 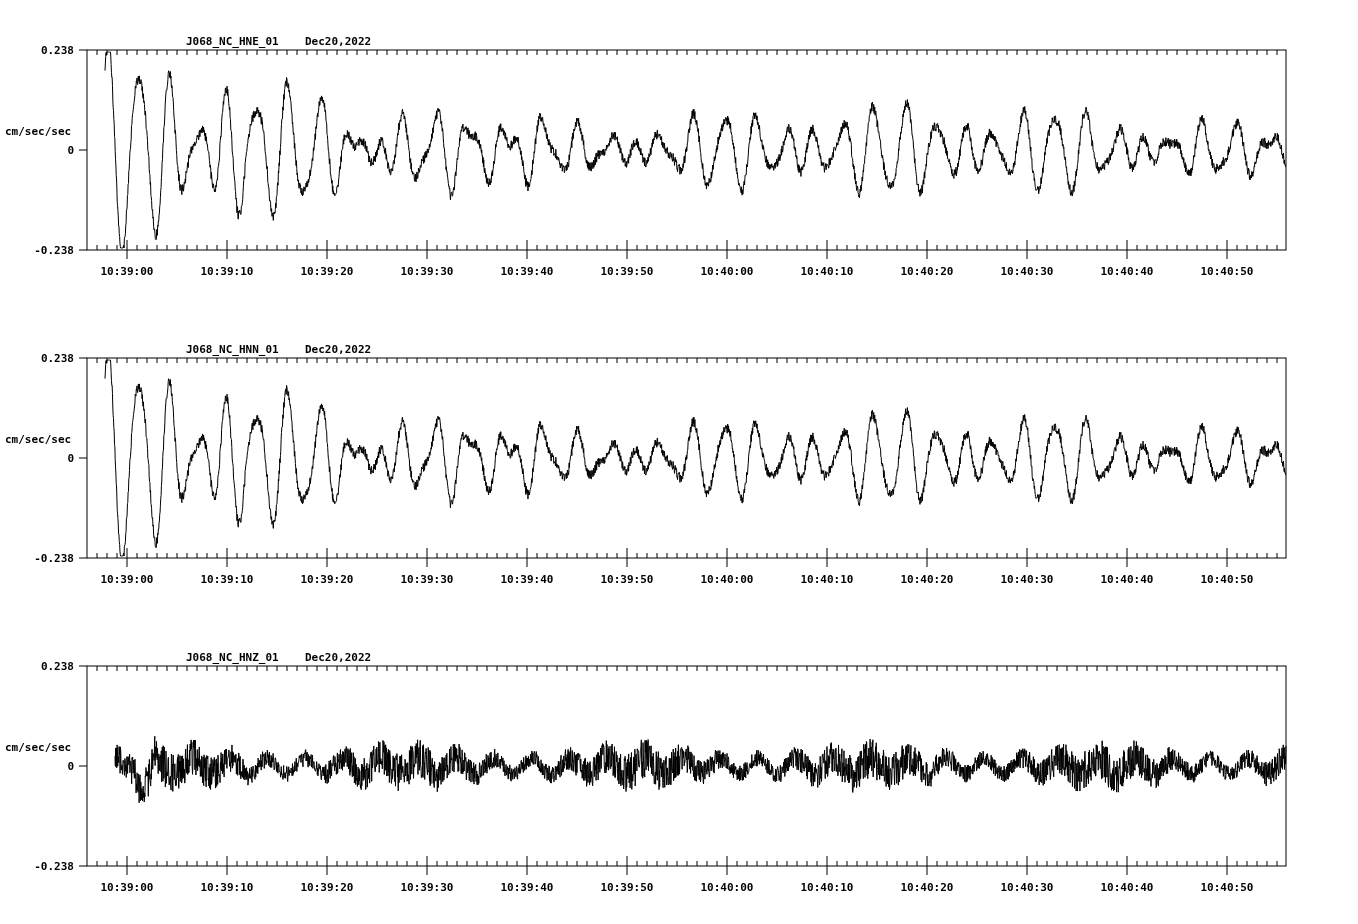 I want to click on channel-title: J068_NC_HNE_01, so click(x=232, y=41).